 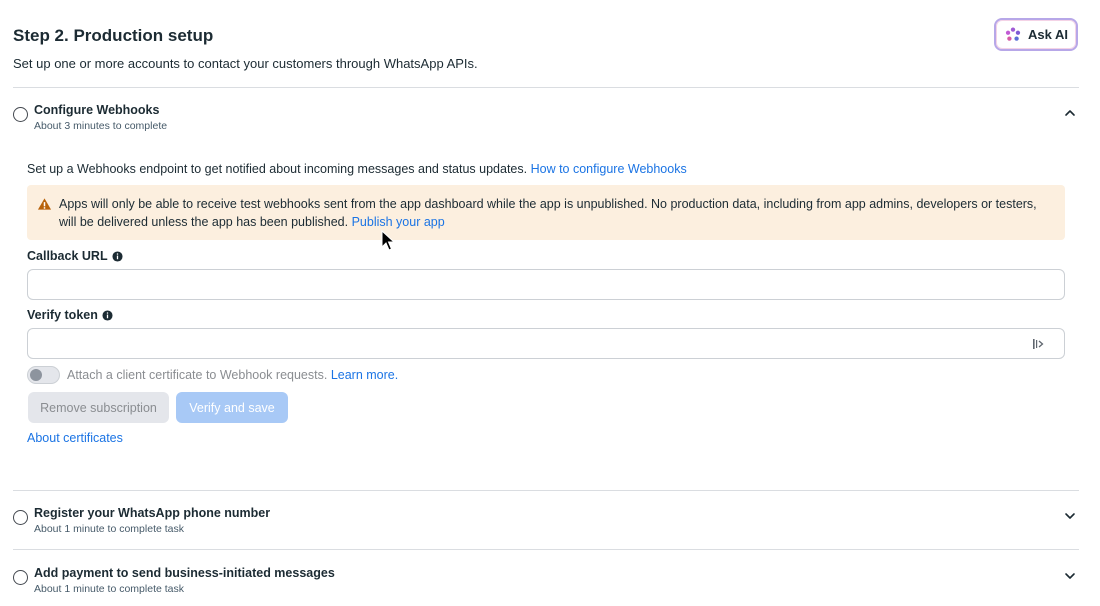 I want to click on remove-subscription-button: Remove subscription, so click(x=98, y=407).